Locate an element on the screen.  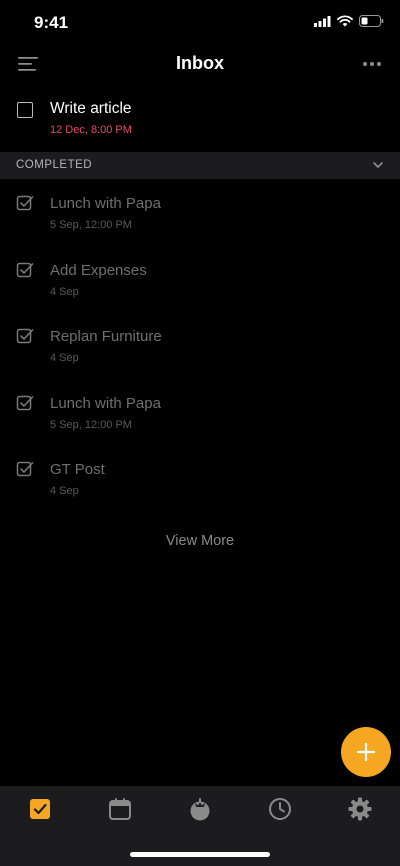
completed-task-item: GT Post 4 Sep is located at coordinates (200, 485).